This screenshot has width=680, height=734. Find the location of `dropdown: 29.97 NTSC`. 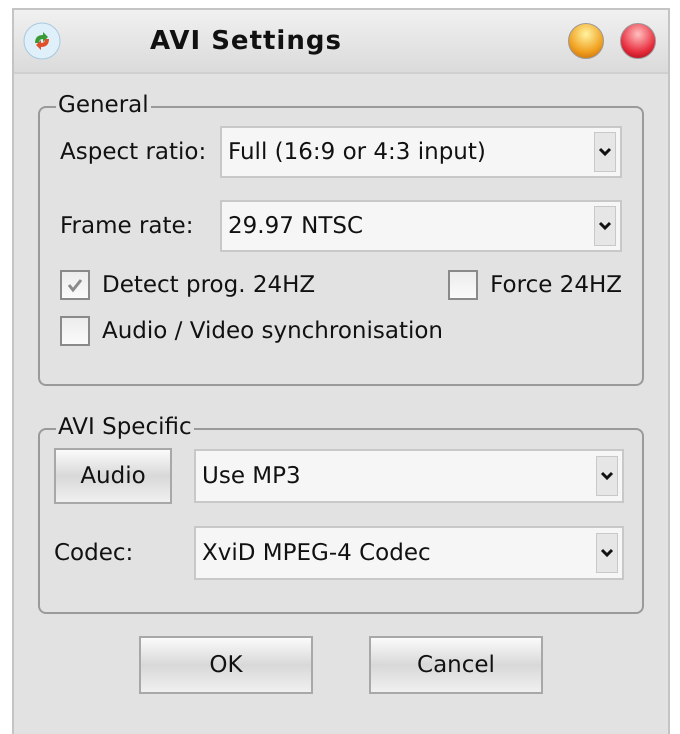

dropdown: 29.97 NTSC is located at coordinates (421, 226).